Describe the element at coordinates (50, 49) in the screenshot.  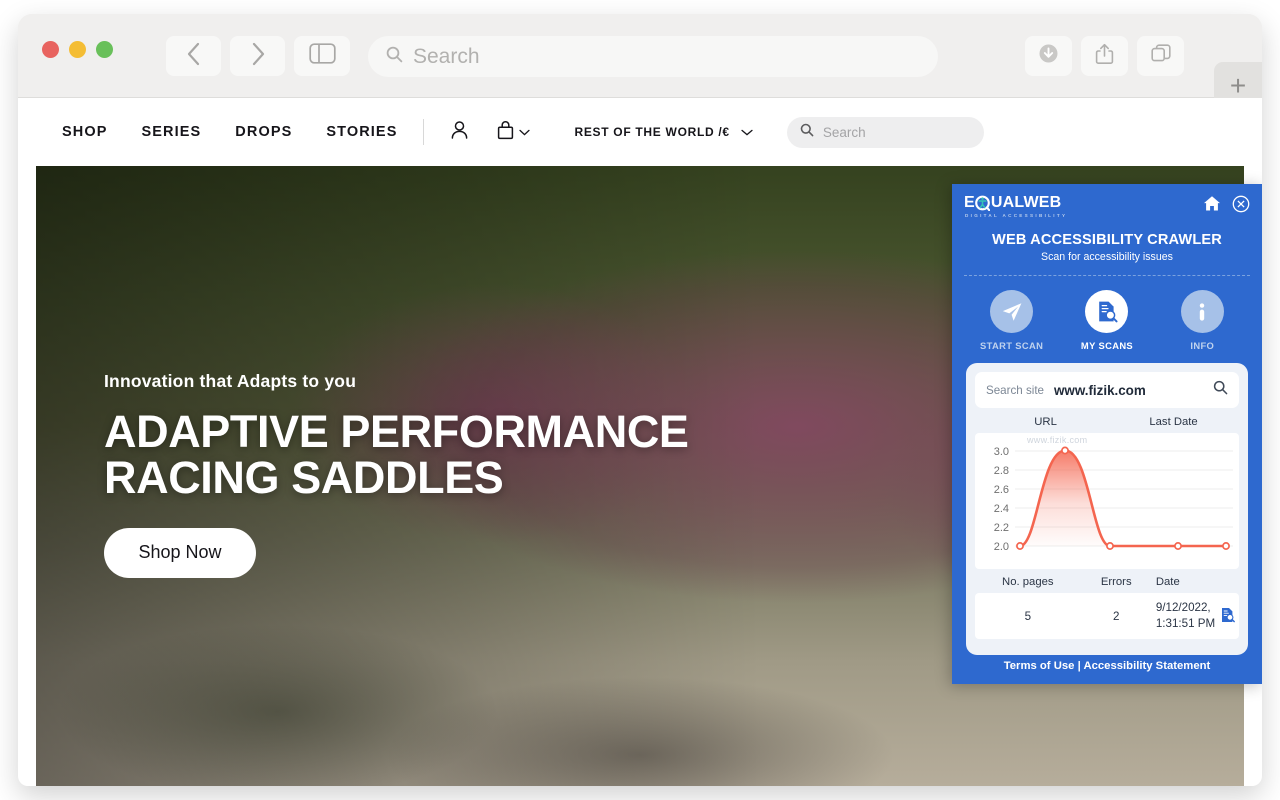
I see `close-window-button` at that location.